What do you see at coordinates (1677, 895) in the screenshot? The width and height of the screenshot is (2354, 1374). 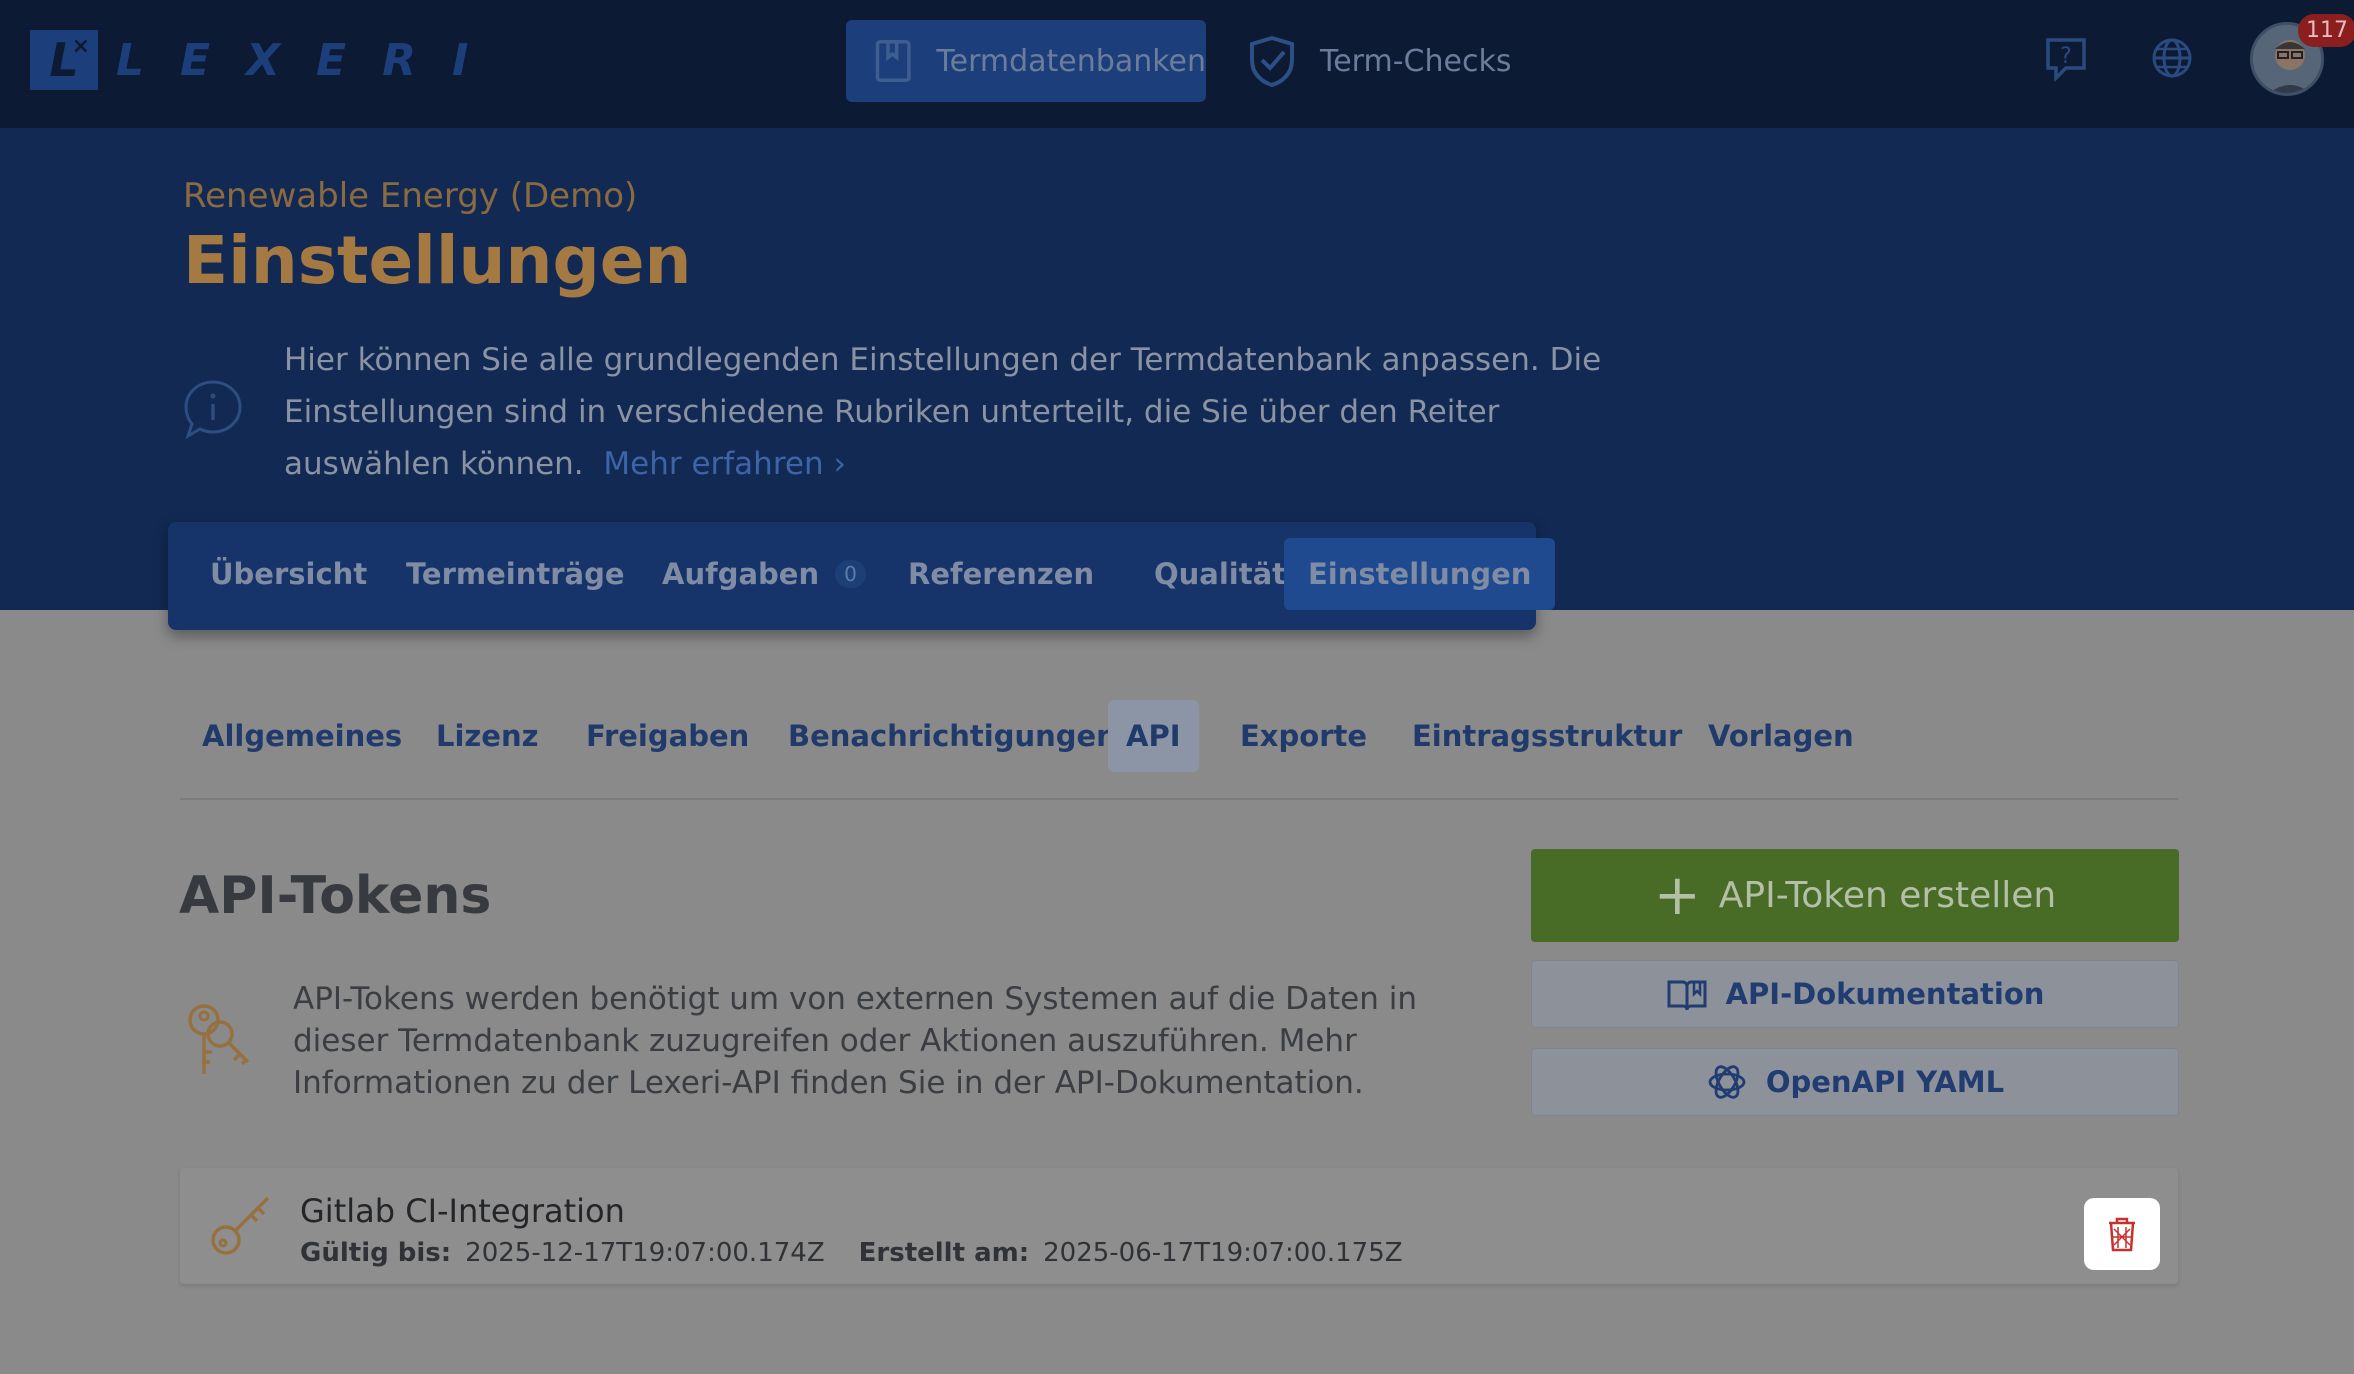 I see `plus-icon: +` at bounding box center [1677, 895].